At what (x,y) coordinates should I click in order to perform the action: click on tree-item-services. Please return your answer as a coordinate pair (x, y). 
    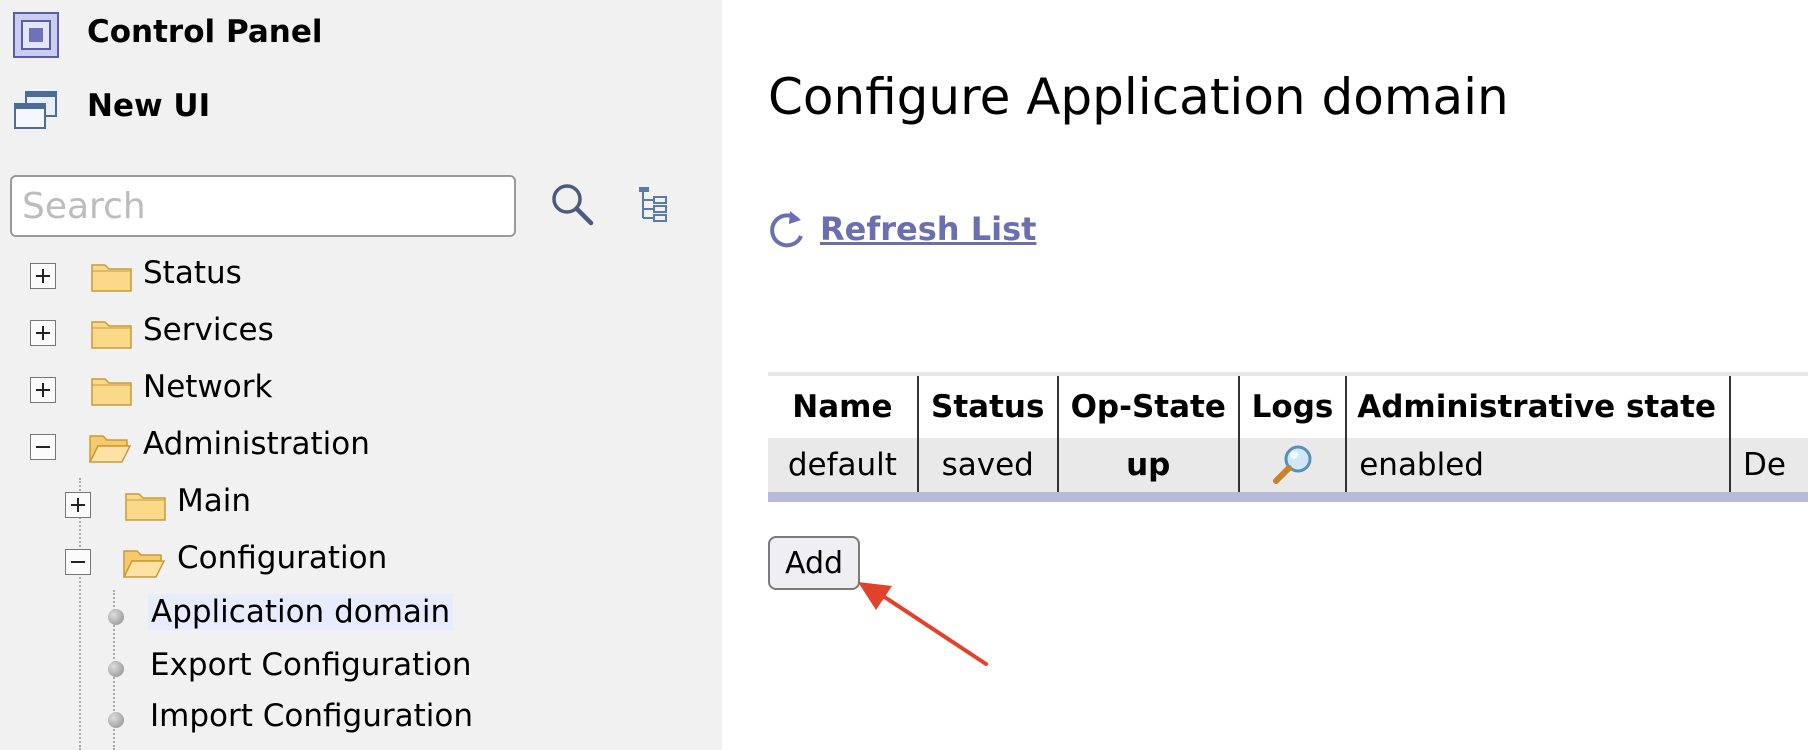
    Looking at the image, I should click on (43, 333).